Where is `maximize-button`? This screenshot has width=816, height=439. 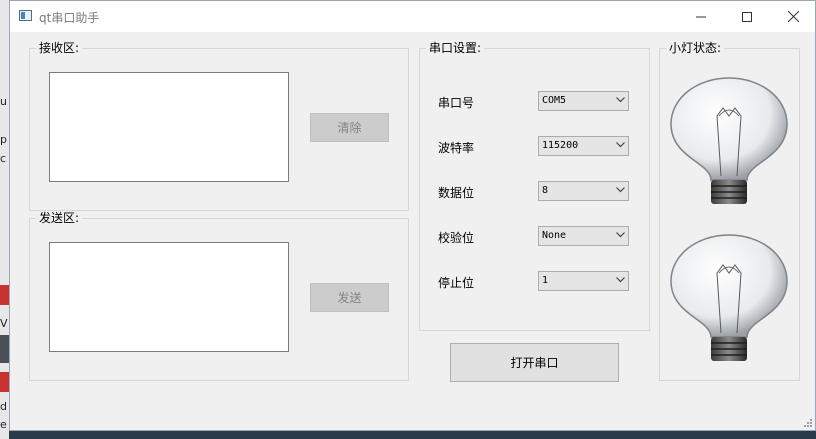 maximize-button is located at coordinates (747, 16).